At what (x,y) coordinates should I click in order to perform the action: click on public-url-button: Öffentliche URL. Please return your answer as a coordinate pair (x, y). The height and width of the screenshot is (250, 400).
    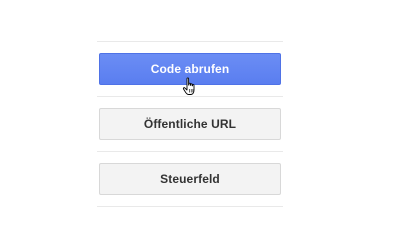
    Looking at the image, I should click on (190, 124).